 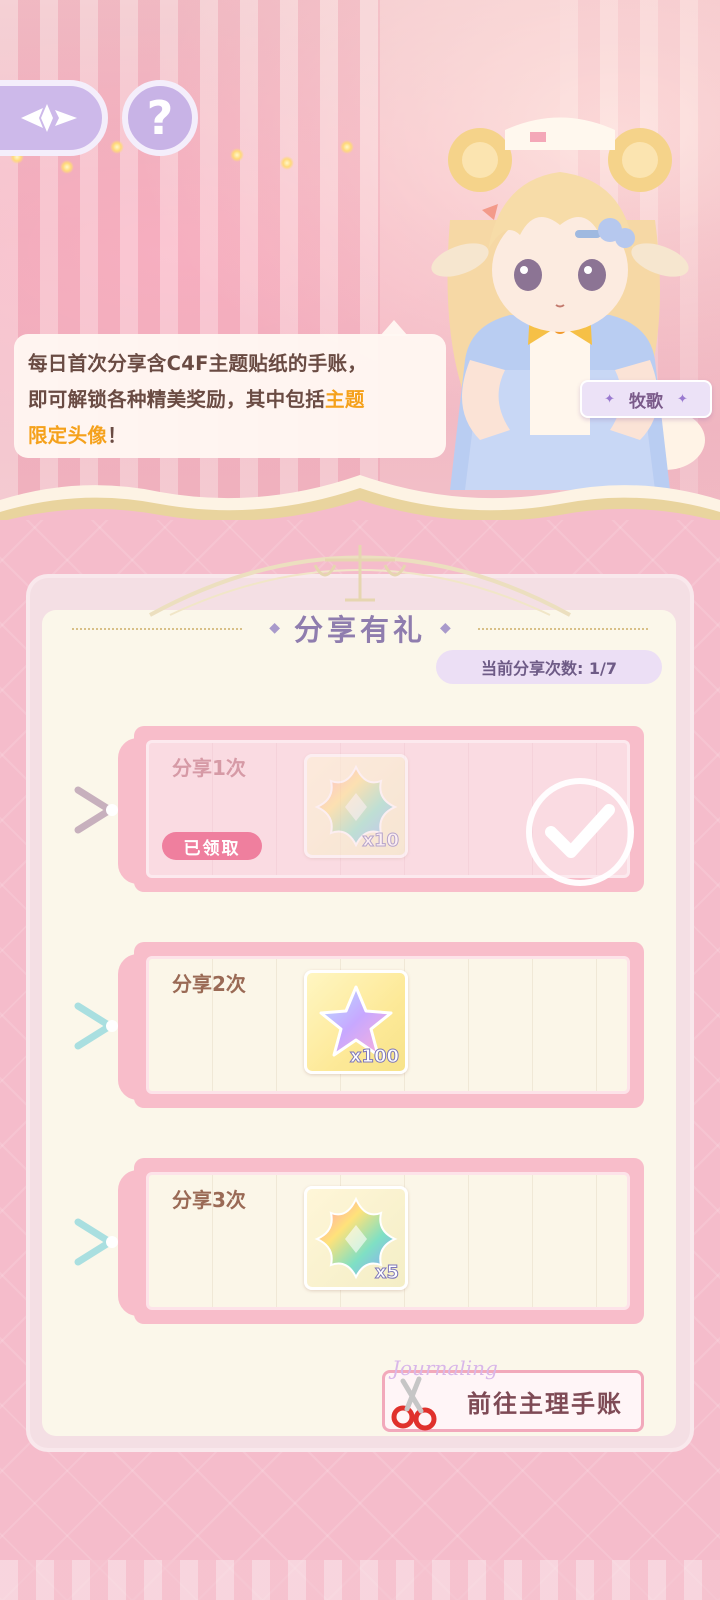 I want to click on claimed-check-icon, so click(x=580, y=832).